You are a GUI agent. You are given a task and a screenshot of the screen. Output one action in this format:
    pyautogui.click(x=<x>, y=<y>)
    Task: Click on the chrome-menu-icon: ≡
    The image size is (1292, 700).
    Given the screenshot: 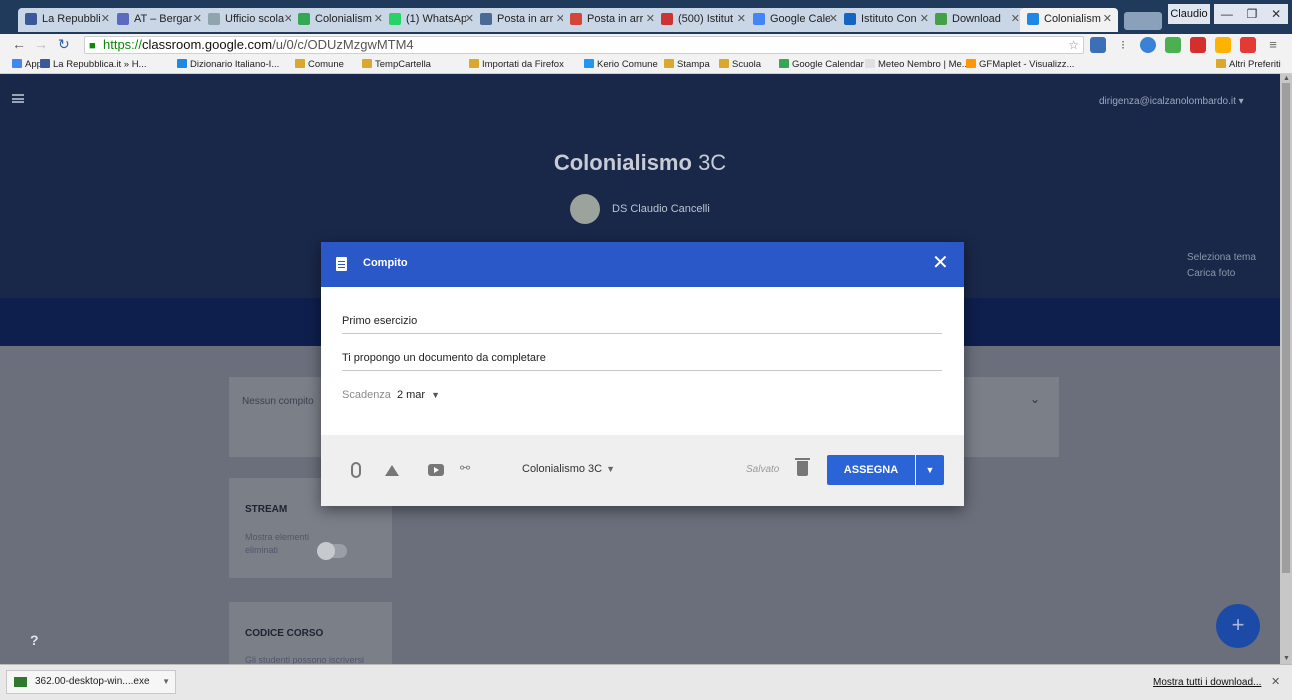 What is the action you would take?
    pyautogui.click(x=1273, y=45)
    